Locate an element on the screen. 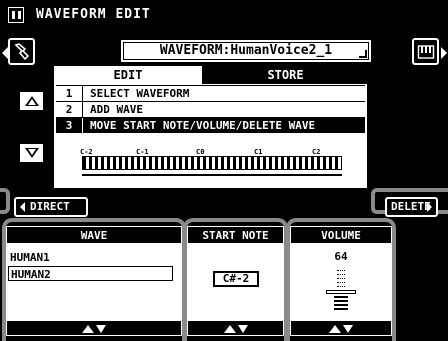 The width and height of the screenshot is (448, 341). menu-item-label: ADD WAVE is located at coordinates (116, 109).